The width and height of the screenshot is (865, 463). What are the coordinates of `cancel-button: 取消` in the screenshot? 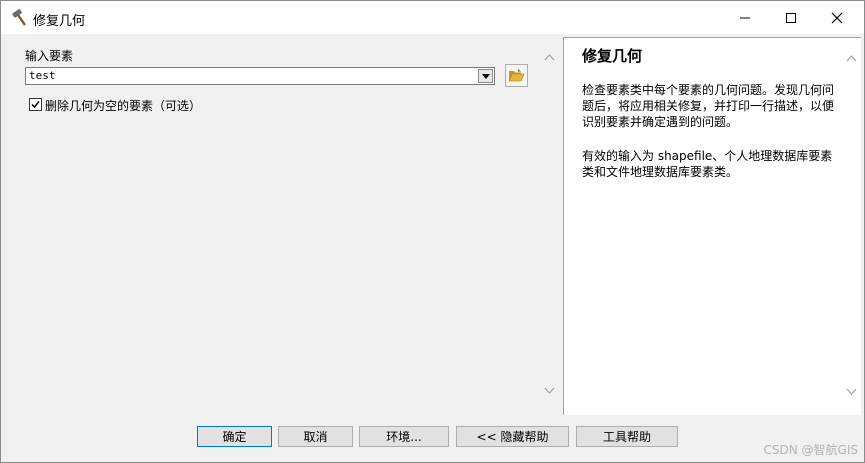 It's located at (315, 436).